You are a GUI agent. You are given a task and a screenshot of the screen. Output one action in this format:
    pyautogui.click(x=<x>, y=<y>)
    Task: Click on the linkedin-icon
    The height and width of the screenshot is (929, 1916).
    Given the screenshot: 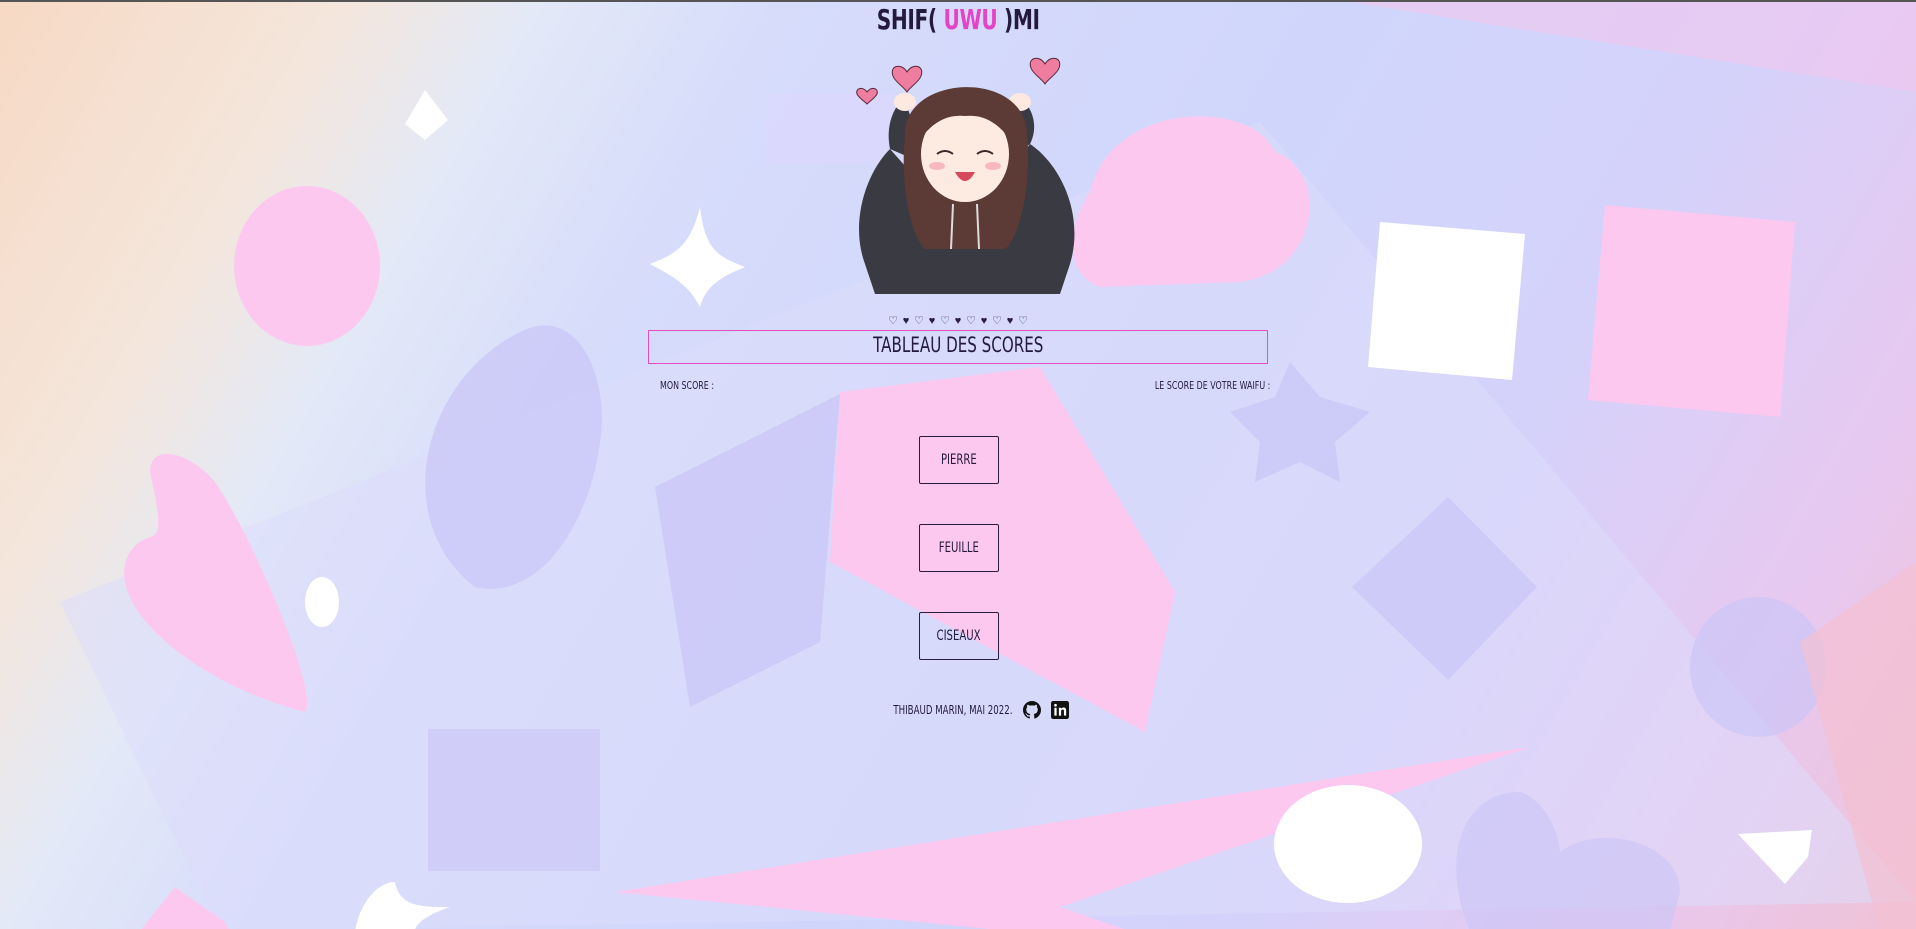 What is the action you would take?
    pyautogui.click(x=1060, y=710)
    